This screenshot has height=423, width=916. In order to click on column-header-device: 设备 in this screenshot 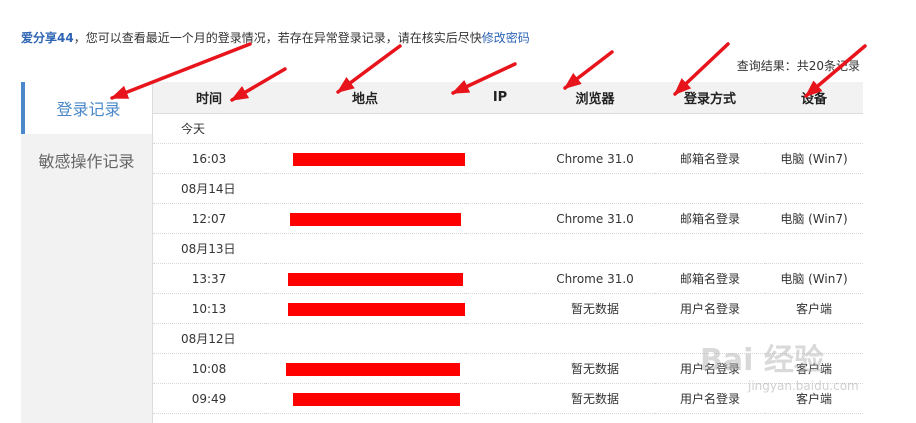, I will do `click(814, 98)`.